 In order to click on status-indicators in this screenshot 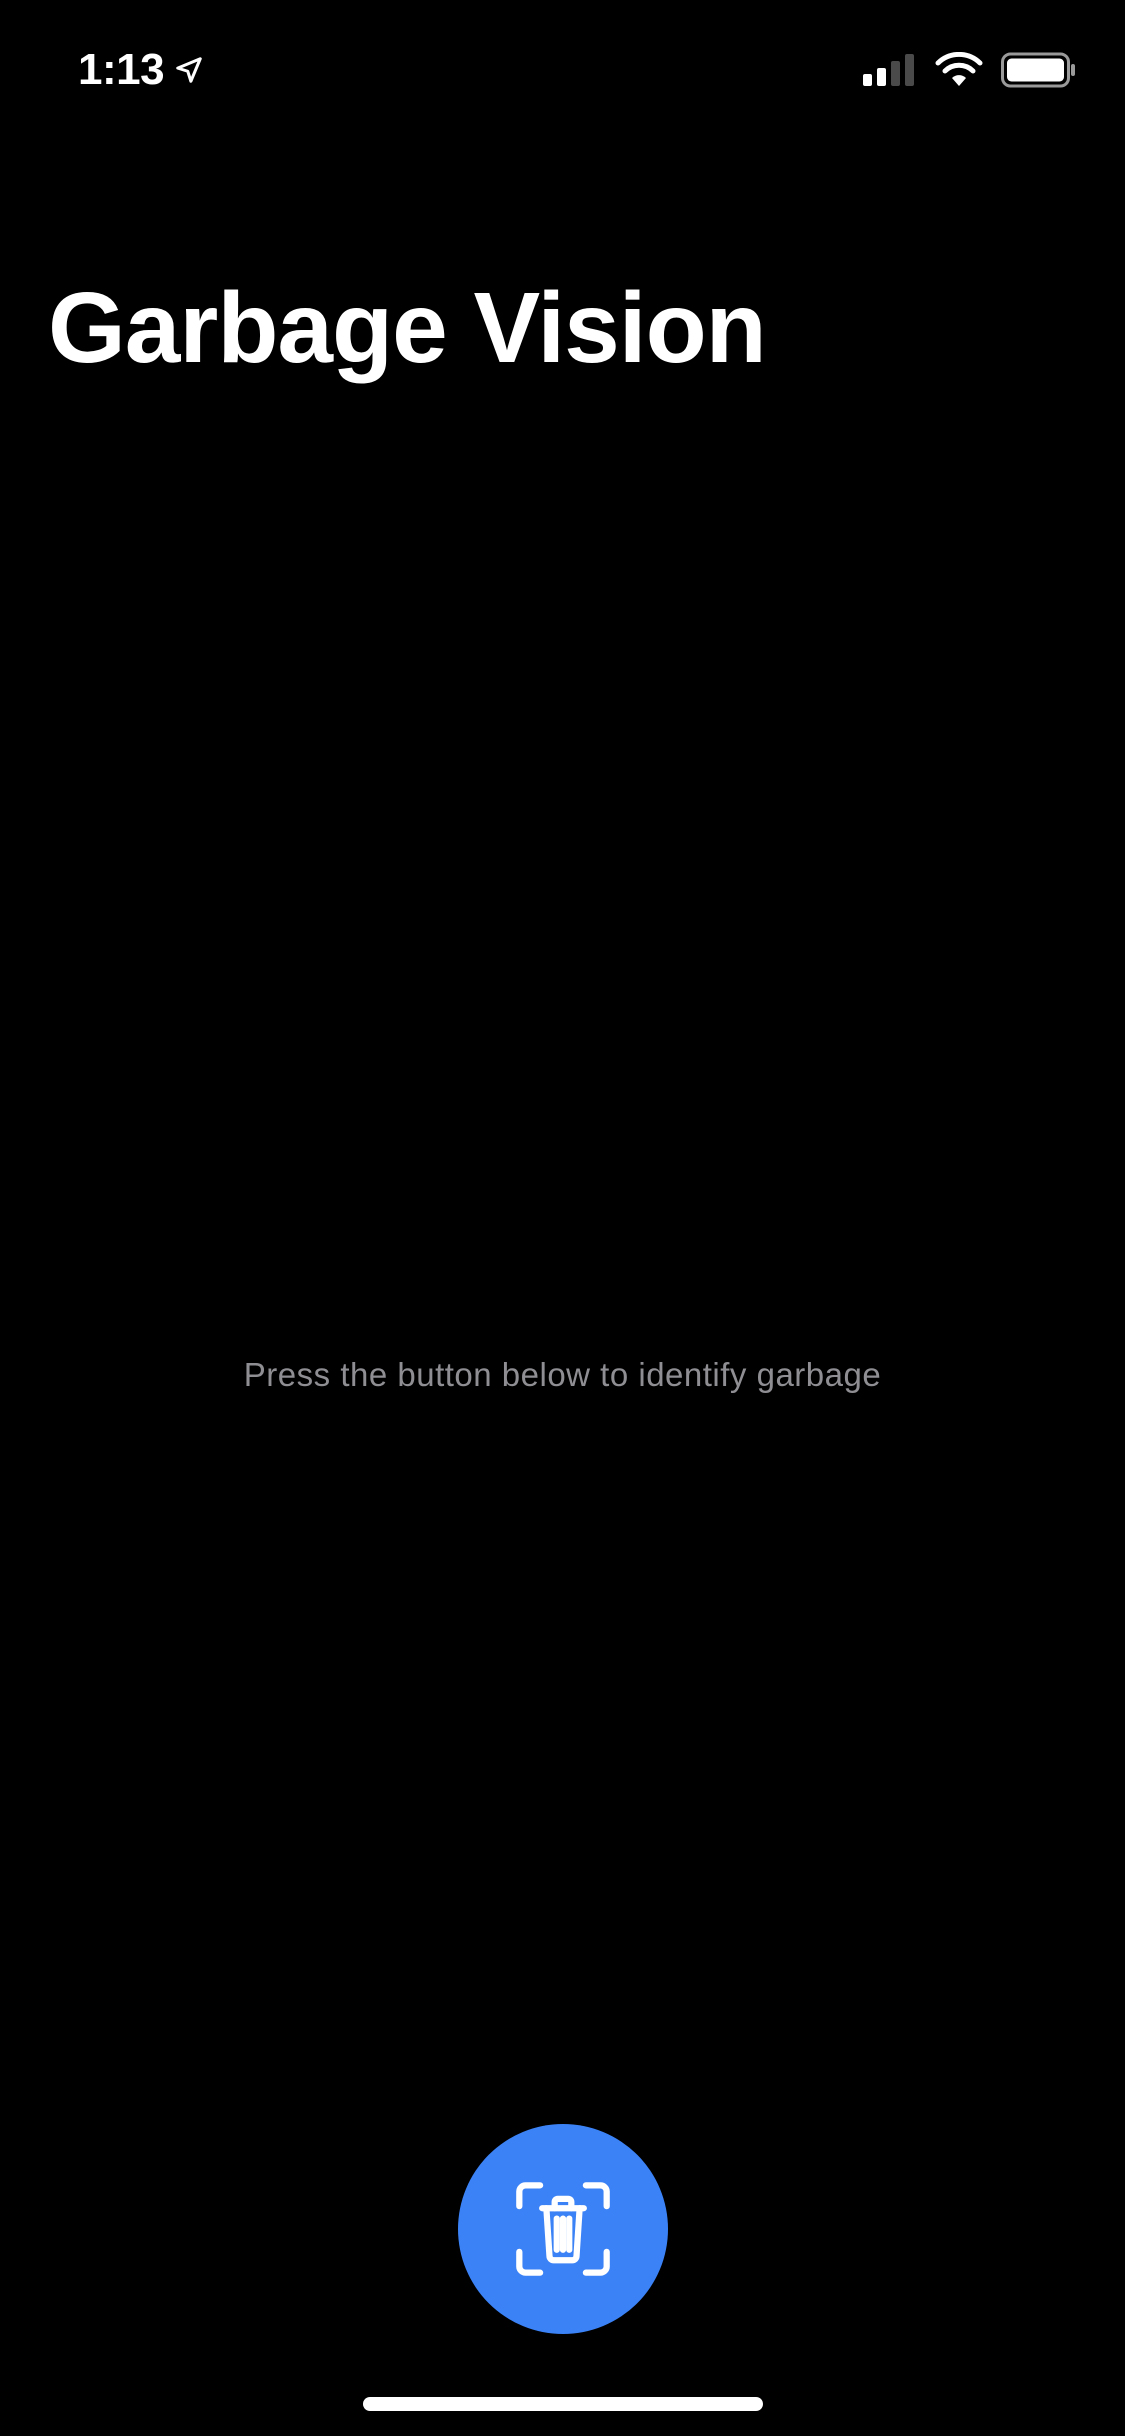, I will do `click(970, 70)`.